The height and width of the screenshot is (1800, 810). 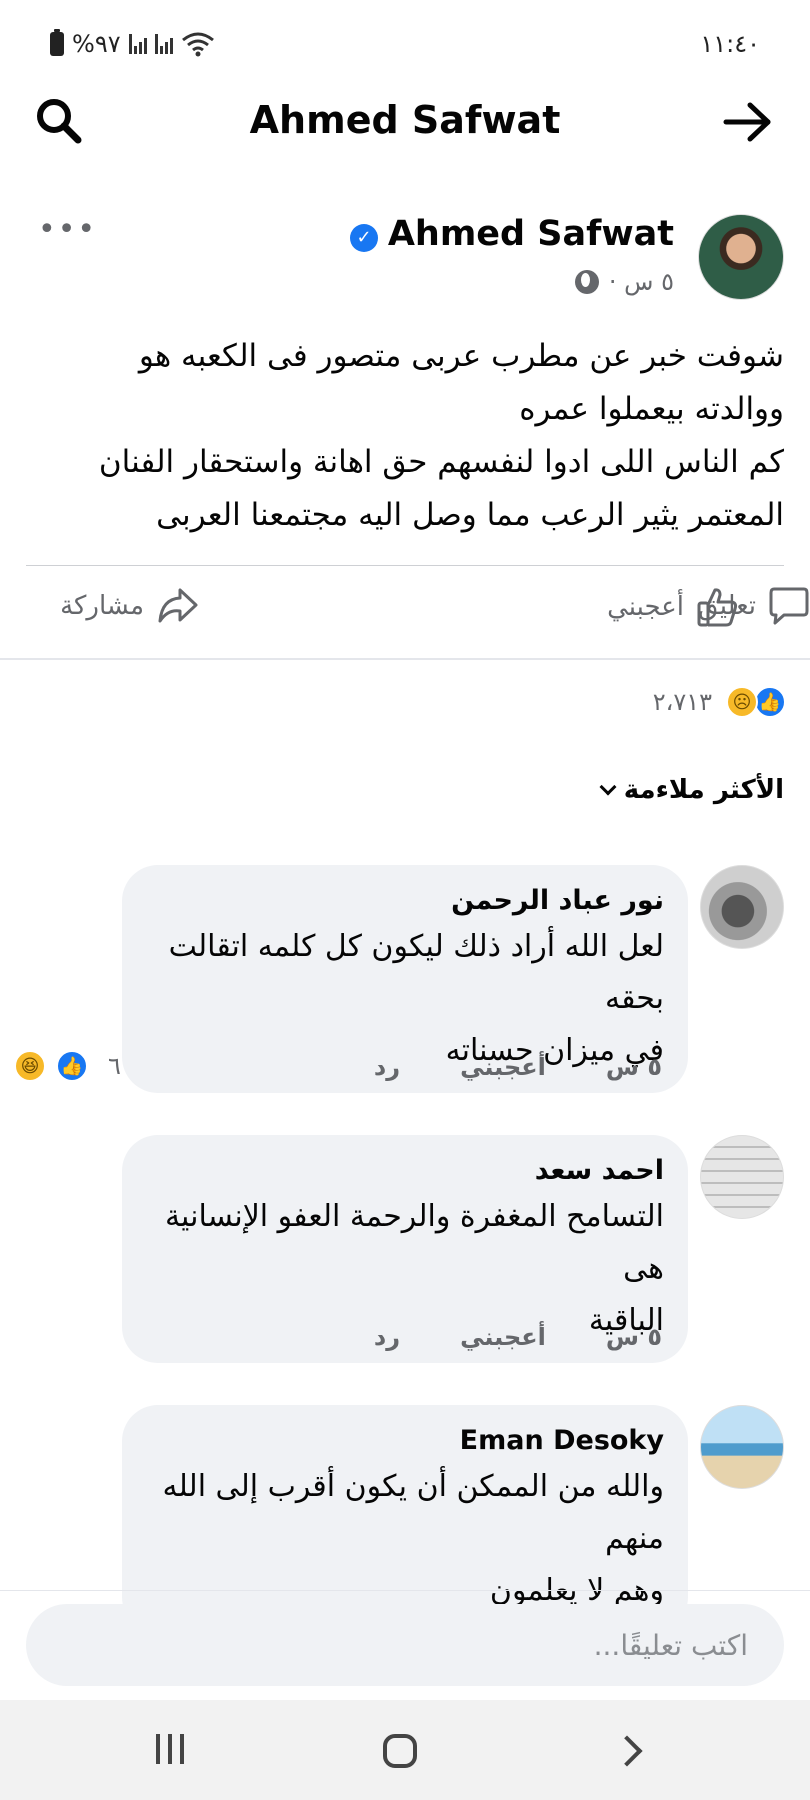 I want to click on composer-divider, so click(x=405, y=1590).